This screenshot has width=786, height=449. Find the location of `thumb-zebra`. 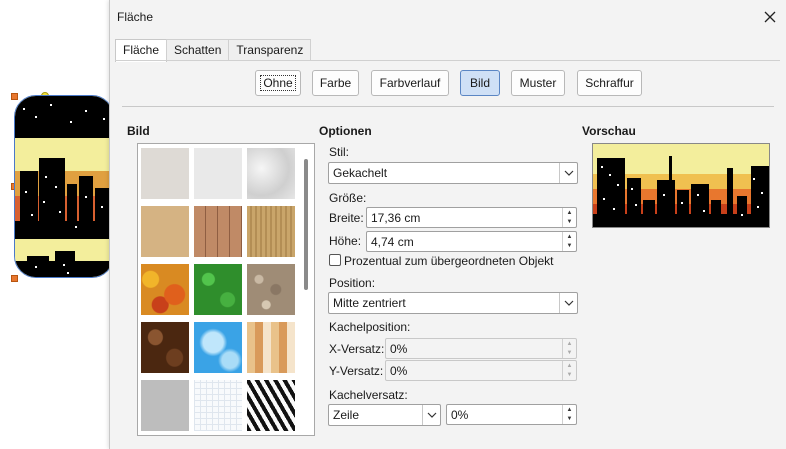

thumb-zebra is located at coordinates (271, 405).